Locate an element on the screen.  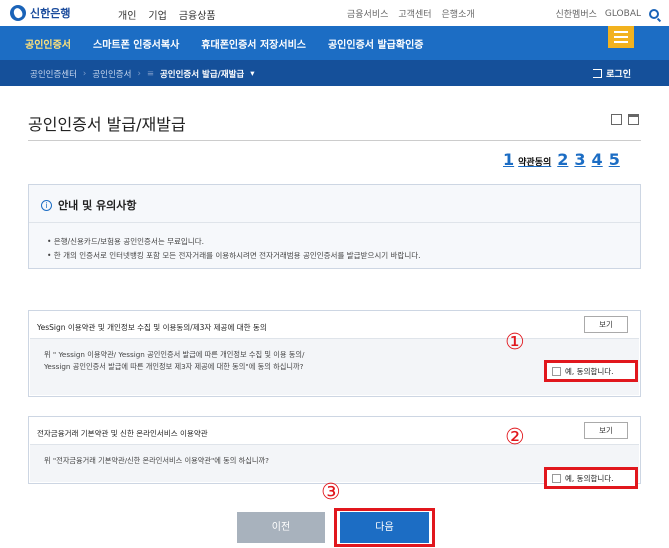
login-button: 로그인 is located at coordinates (612, 73).